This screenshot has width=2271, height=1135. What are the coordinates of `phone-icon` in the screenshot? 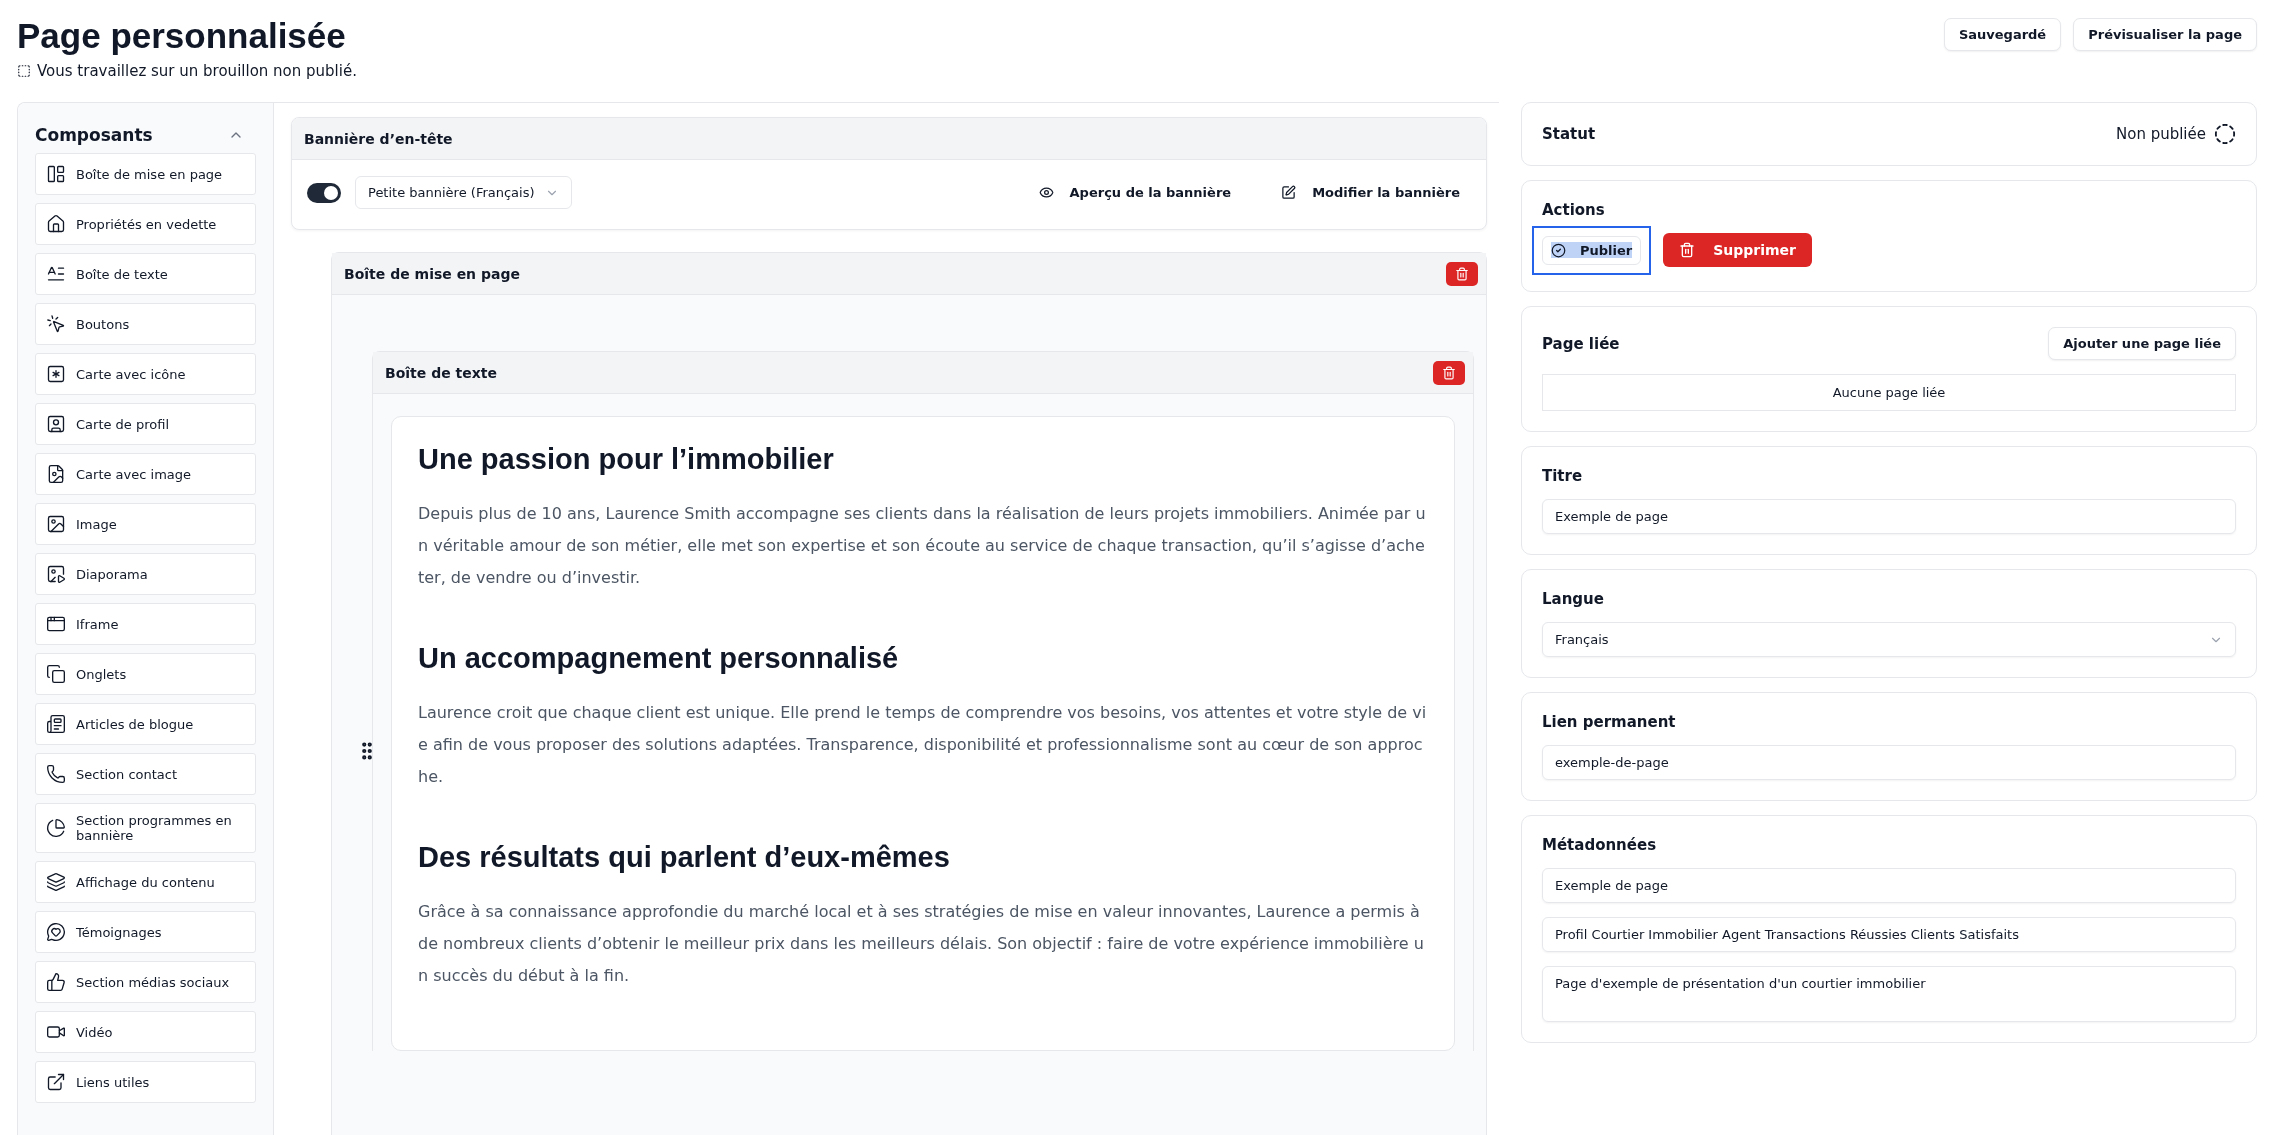 It's located at (56, 774).